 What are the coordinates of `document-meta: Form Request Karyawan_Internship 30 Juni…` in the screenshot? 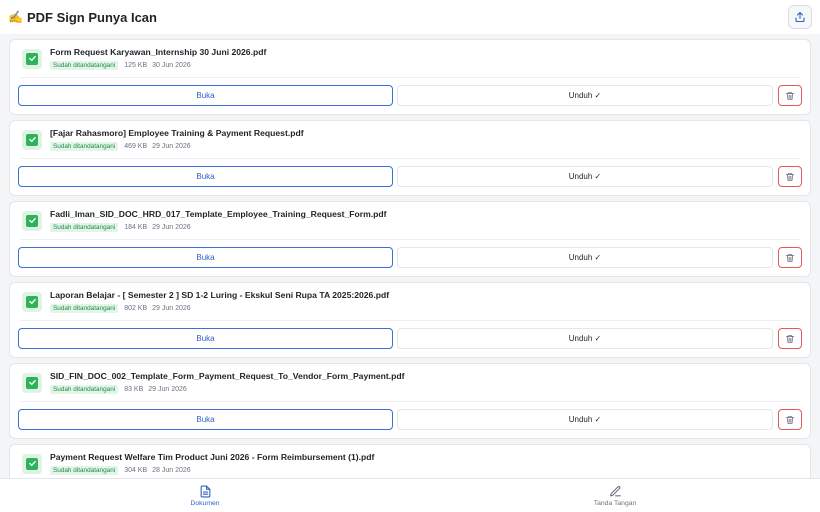 It's located at (158, 58).